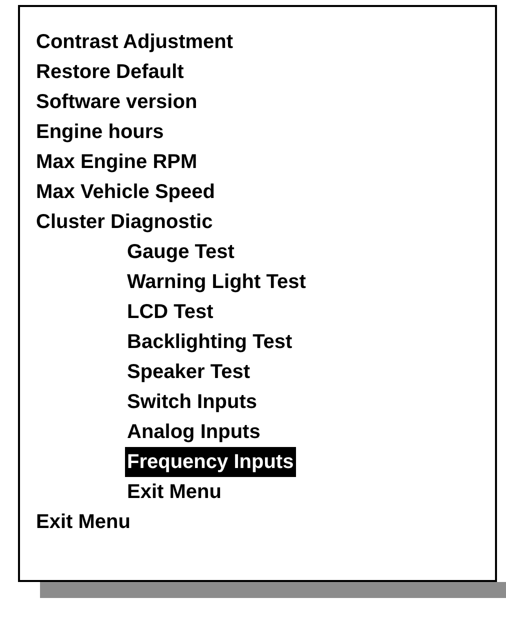  What do you see at coordinates (170, 312) in the screenshot?
I see `menu-item: LCD Test` at bounding box center [170, 312].